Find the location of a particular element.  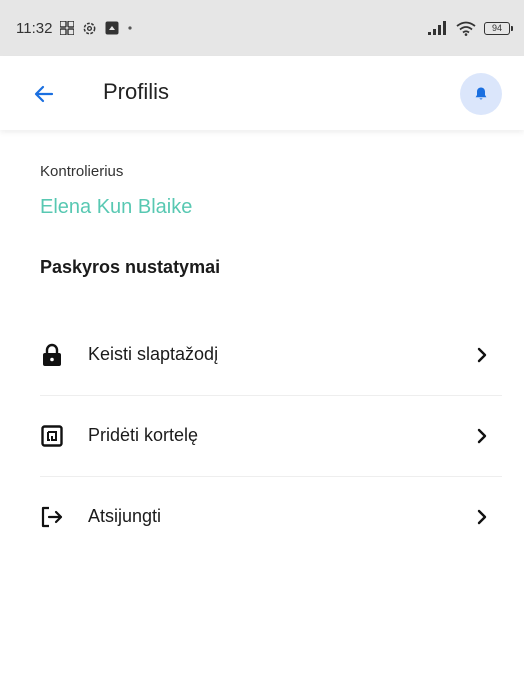

bell-icon is located at coordinates (481, 93).